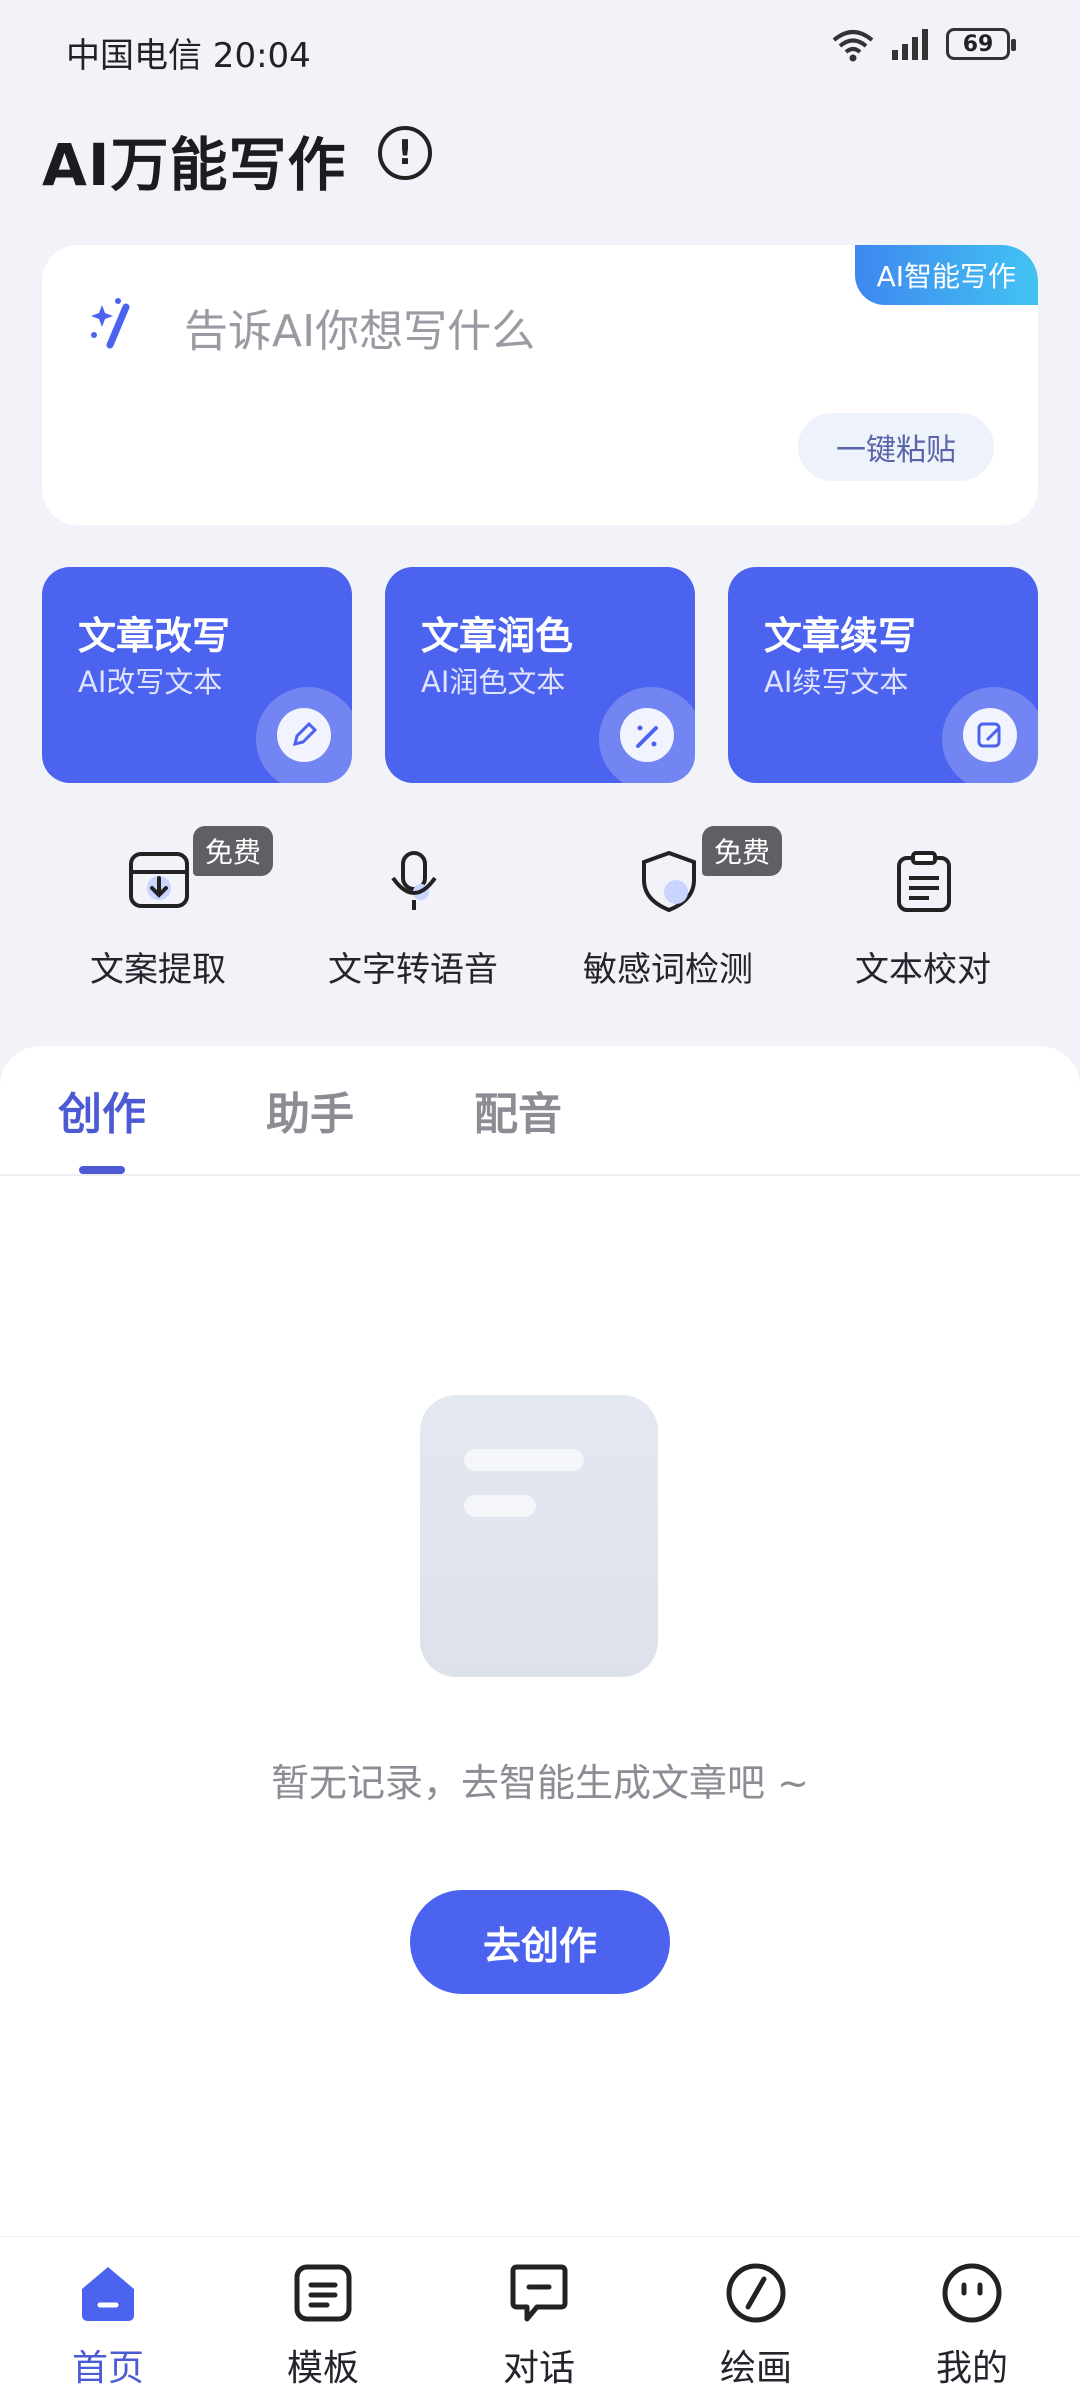 The image size is (1080, 2400). I want to click on nav-label-profile: 我的, so click(971, 2368).